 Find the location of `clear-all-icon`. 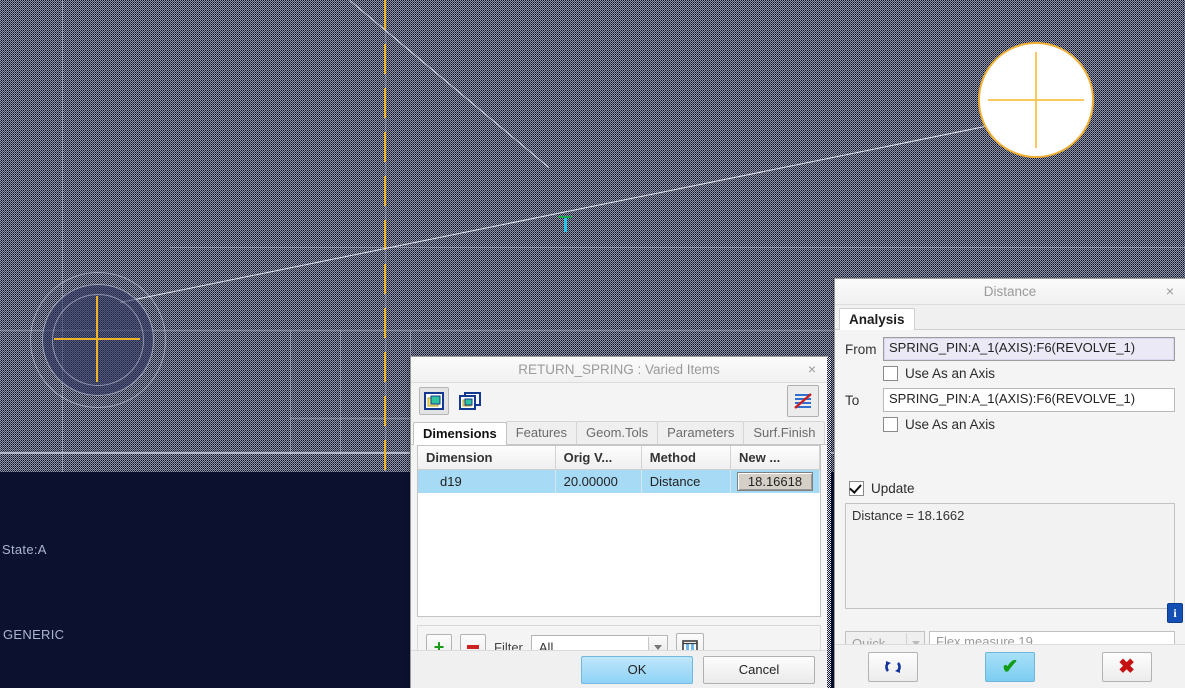

clear-all-icon is located at coordinates (803, 401).